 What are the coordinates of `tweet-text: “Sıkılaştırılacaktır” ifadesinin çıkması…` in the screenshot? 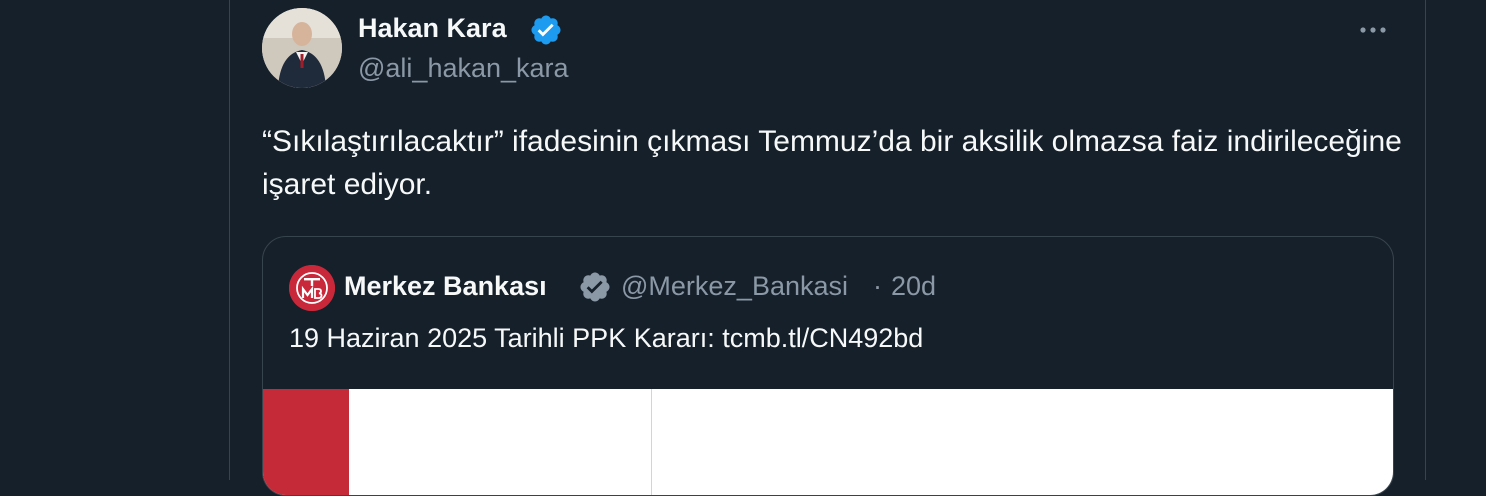 It's located at (832, 163).